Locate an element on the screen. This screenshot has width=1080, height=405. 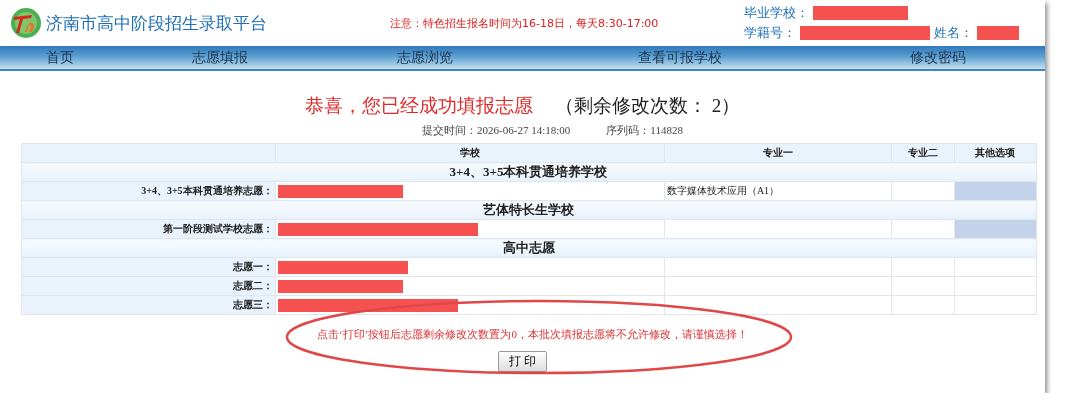
field-label: 毕业学校： is located at coordinates (776, 13).